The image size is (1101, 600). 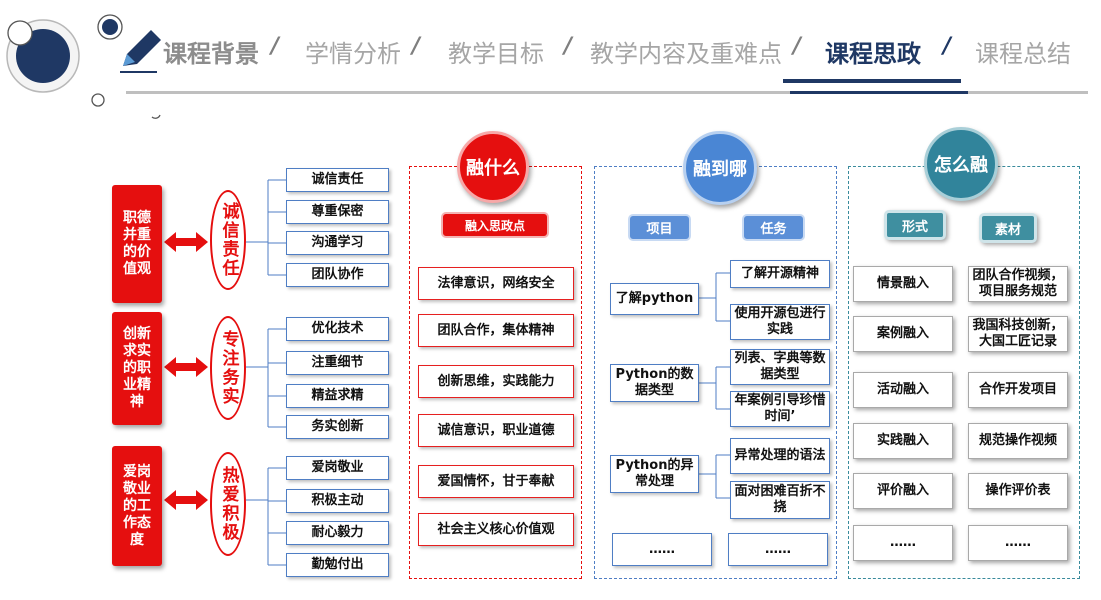 What do you see at coordinates (780, 274) in the screenshot?
I see `task-box: 了解开源精神` at bounding box center [780, 274].